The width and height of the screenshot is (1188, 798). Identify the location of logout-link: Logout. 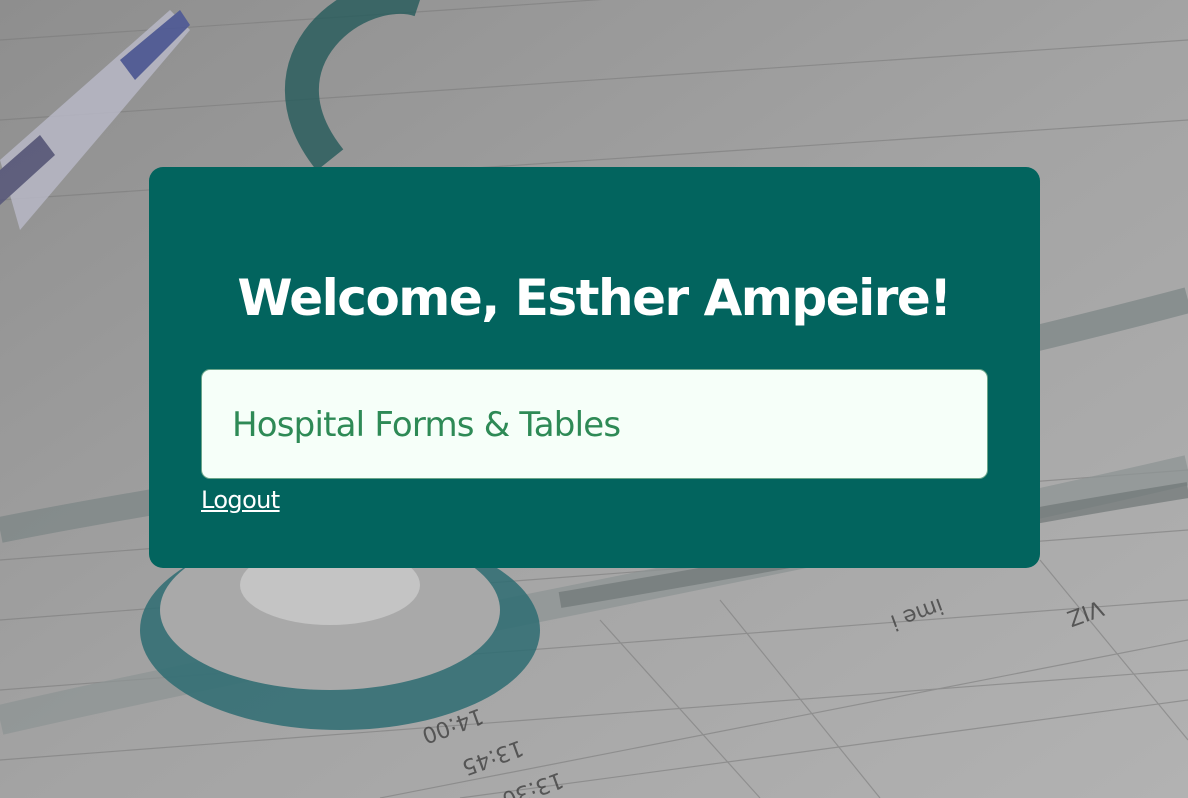
(240, 500).